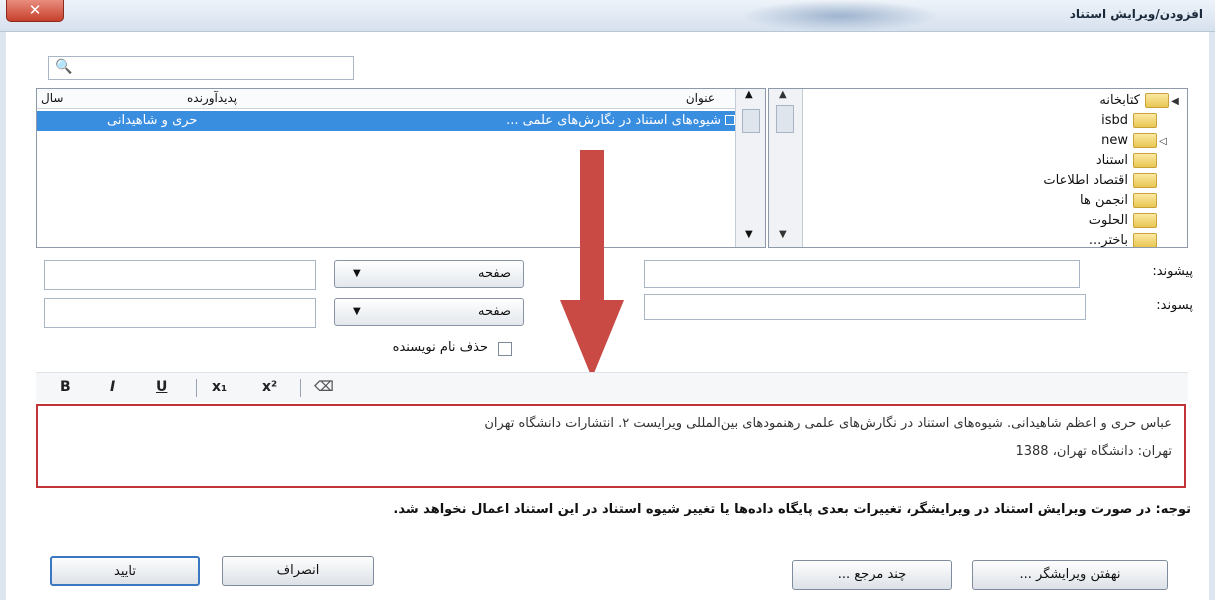  What do you see at coordinates (1136, 14) in the screenshot?
I see `window-title: افزودن/ویرایش استناد` at bounding box center [1136, 14].